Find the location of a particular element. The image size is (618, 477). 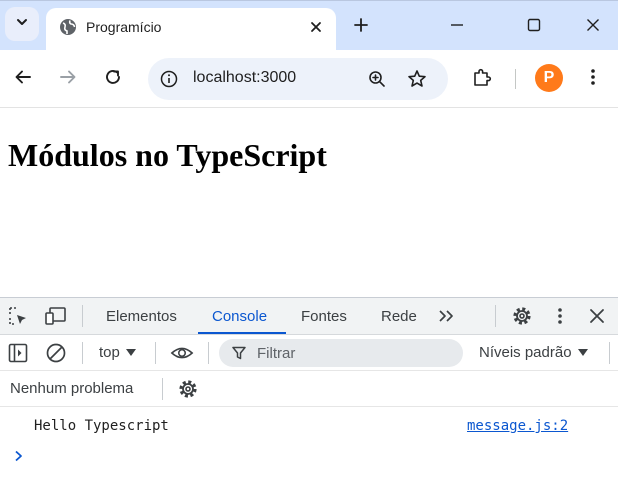

arrow-right-icon is located at coordinates (68, 79).